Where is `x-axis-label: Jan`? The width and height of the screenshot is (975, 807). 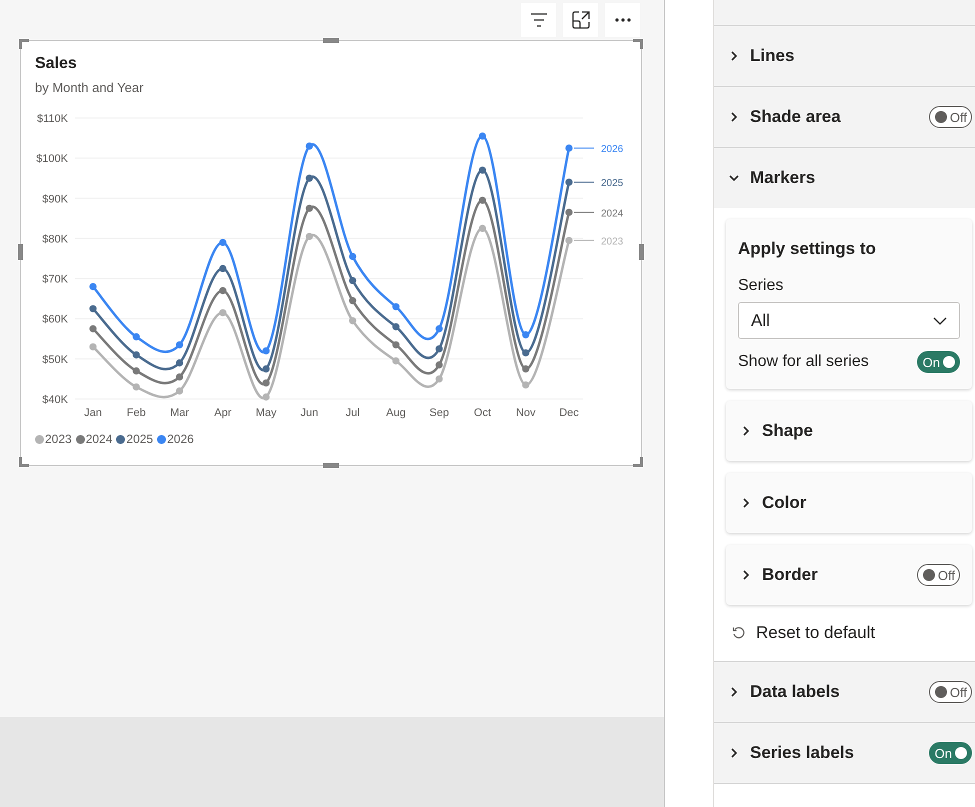 x-axis-label: Jan is located at coordinates (93, 413).